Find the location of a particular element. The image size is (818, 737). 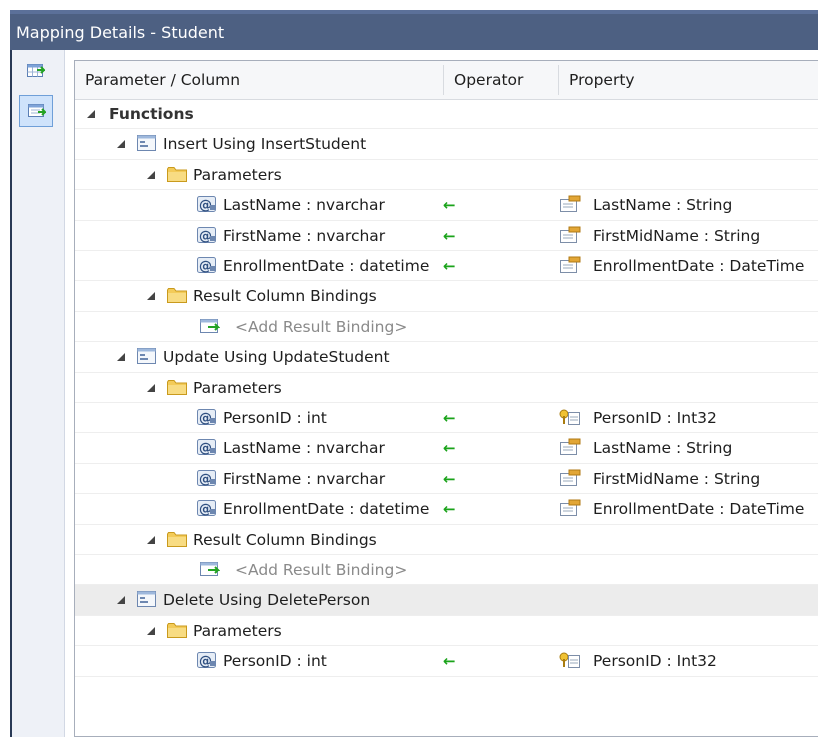

column-header-parameter: Parameter / Column is located at coordinates (259, 80).